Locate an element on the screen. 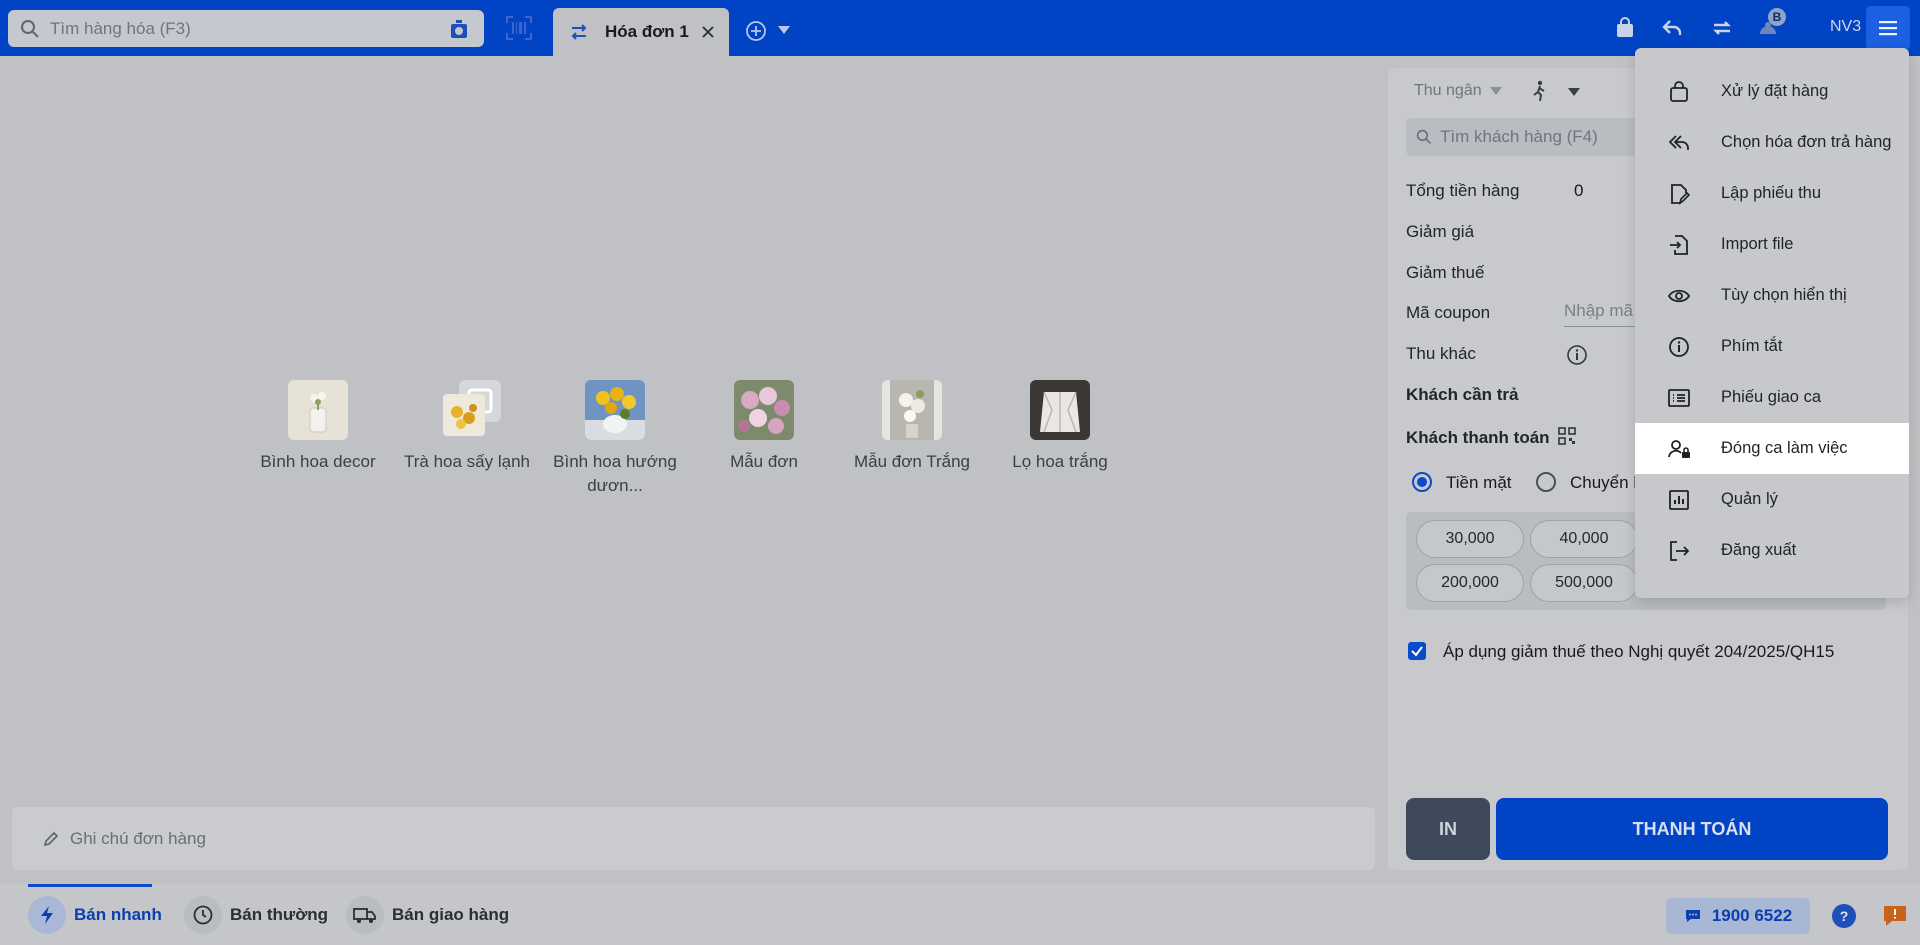 This screenshot has width=1920, height=945. close-icon is located at coordinates (708, 32).